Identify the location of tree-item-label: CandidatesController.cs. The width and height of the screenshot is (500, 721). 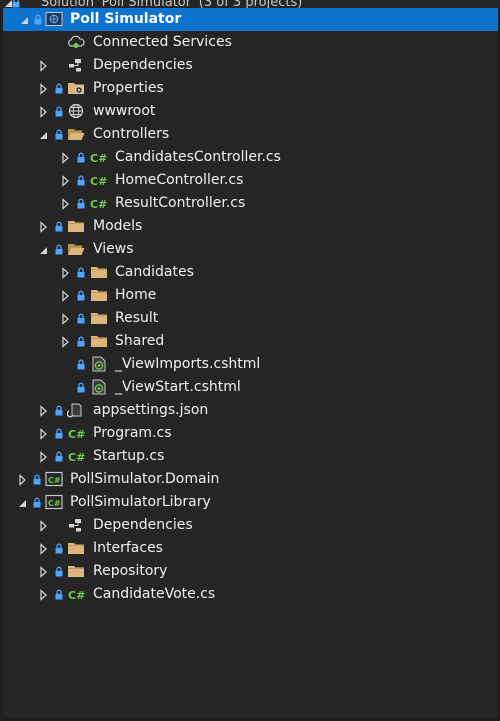
(198, 157).